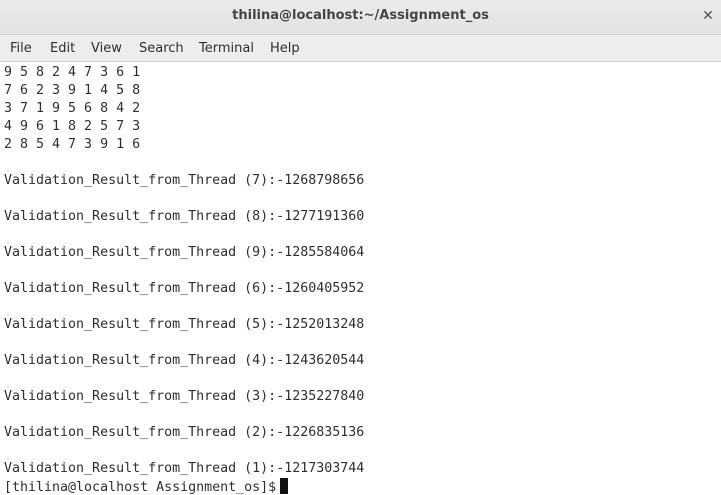  I want to click on grid-row: 2 8 5 4 7 3 9 1 6, so click(72, 144).